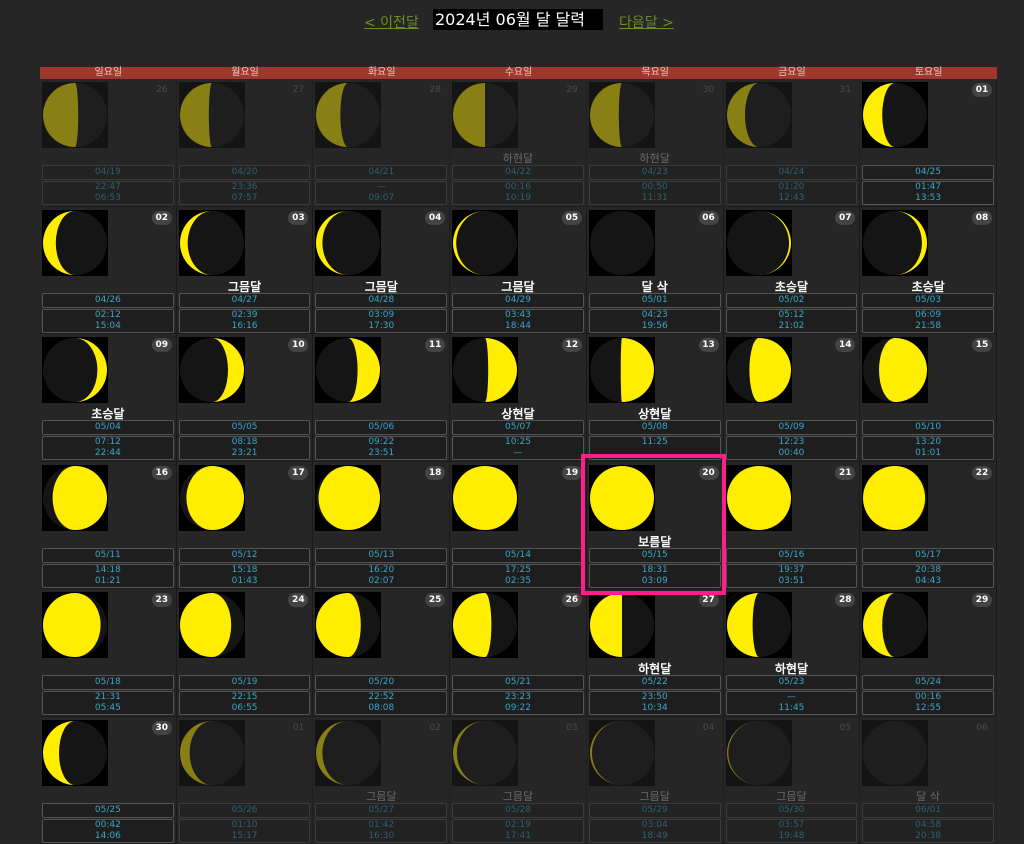 The image size is (1024, 844). What do you see at coordinates (655, 398) in the screenshot?
I see `day-cell: 13상현달05/0811:25` at bounding box center [655, 398].